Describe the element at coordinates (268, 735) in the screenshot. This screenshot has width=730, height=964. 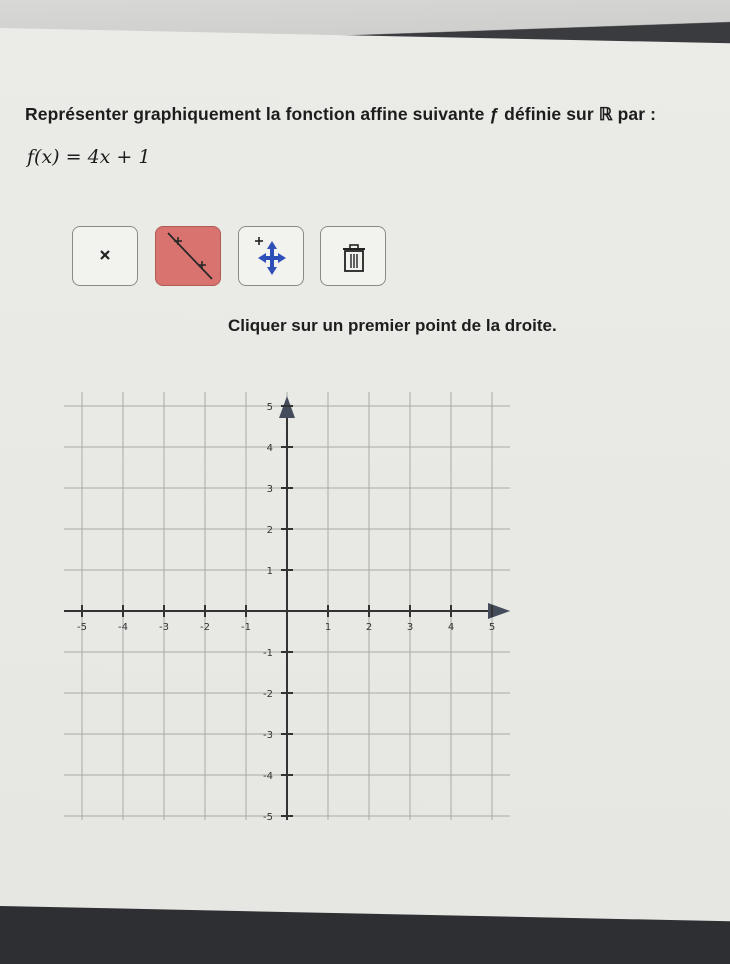
I see `y-tick-label: -3` at that location.